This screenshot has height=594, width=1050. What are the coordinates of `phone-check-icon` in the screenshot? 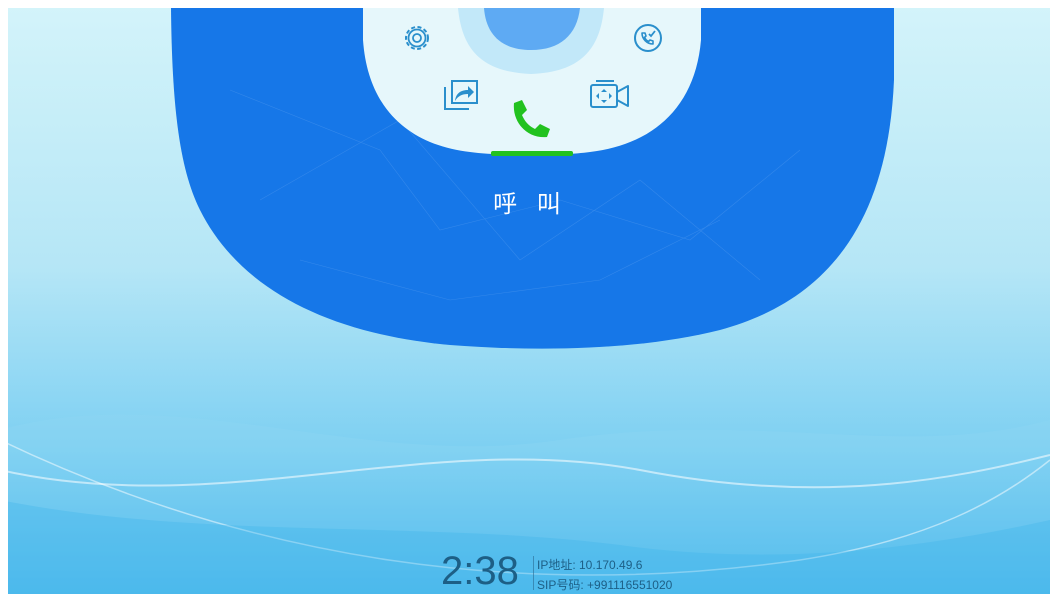 It's located at (648, 38).